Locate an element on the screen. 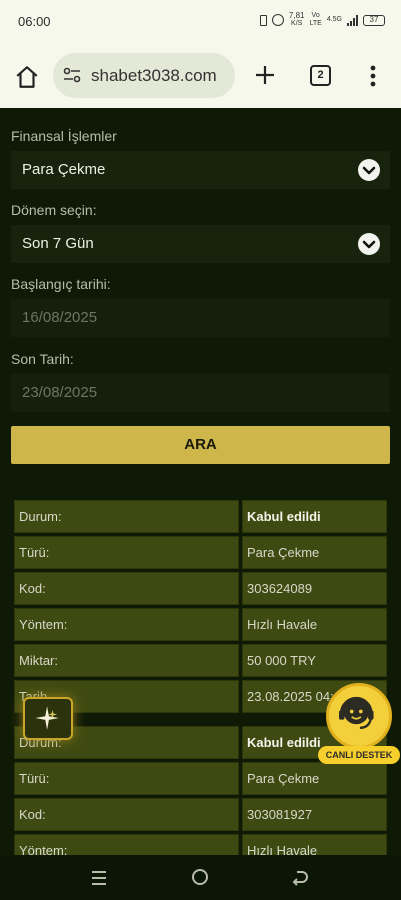 The height and width of the screenshot is (900, 401). back-icon is located at coordinates (300, 878).